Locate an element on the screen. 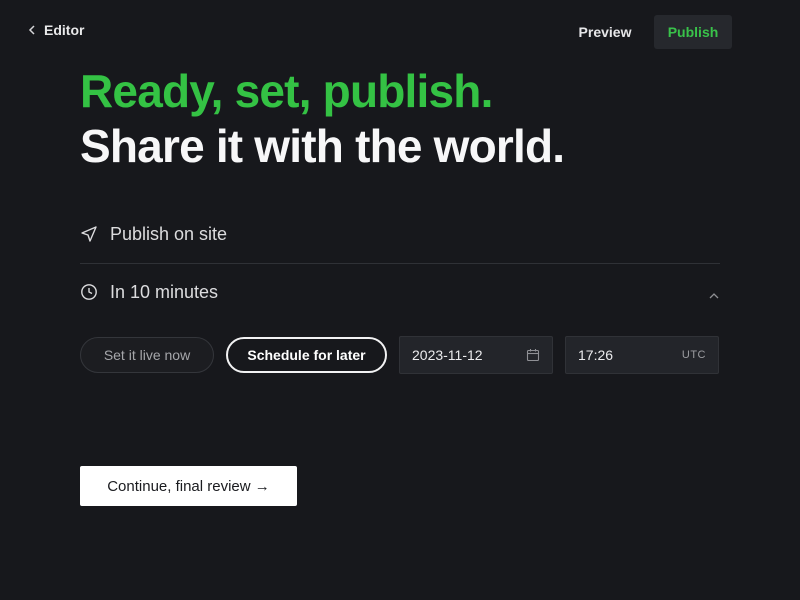 This screenshot has width=800, height=600. back-label: Editor is located at coordinates (64, 30).